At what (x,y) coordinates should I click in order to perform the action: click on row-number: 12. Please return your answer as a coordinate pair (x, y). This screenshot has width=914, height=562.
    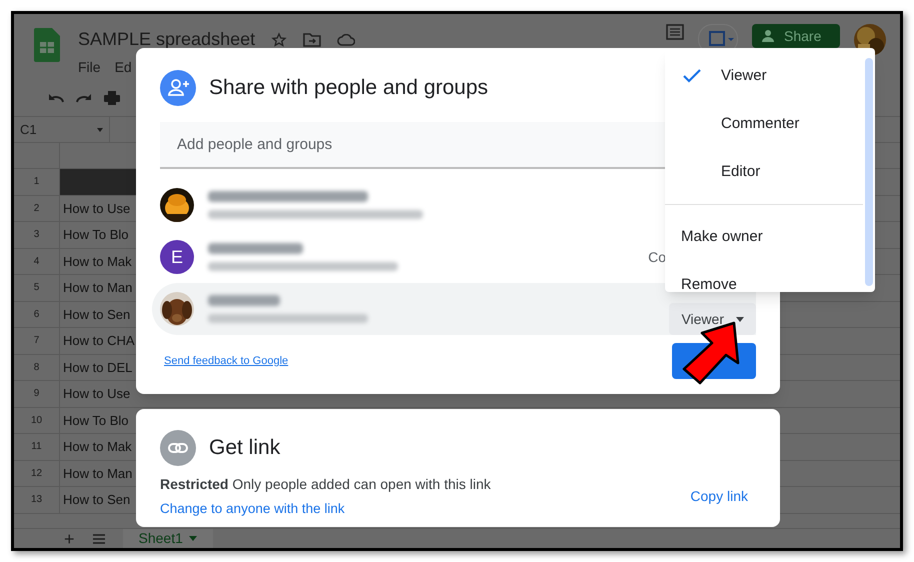
    Looking at the image, I should click on (37, 473).